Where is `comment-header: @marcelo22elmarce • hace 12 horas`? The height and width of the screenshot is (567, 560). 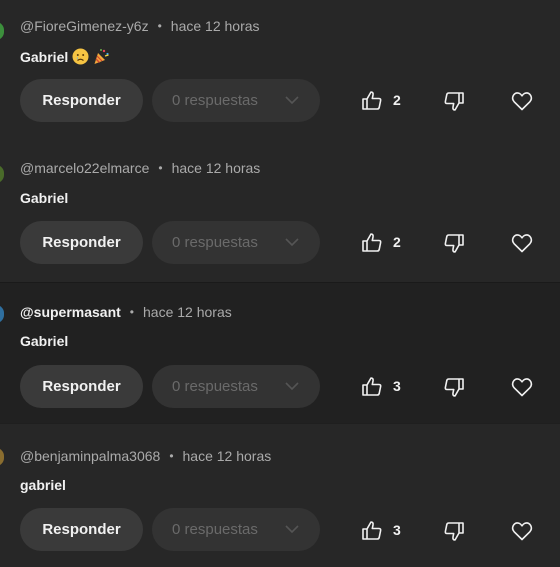
comment-header: @marcelo22elmarce • hace 12 horas is located at coordinates (140, 168).